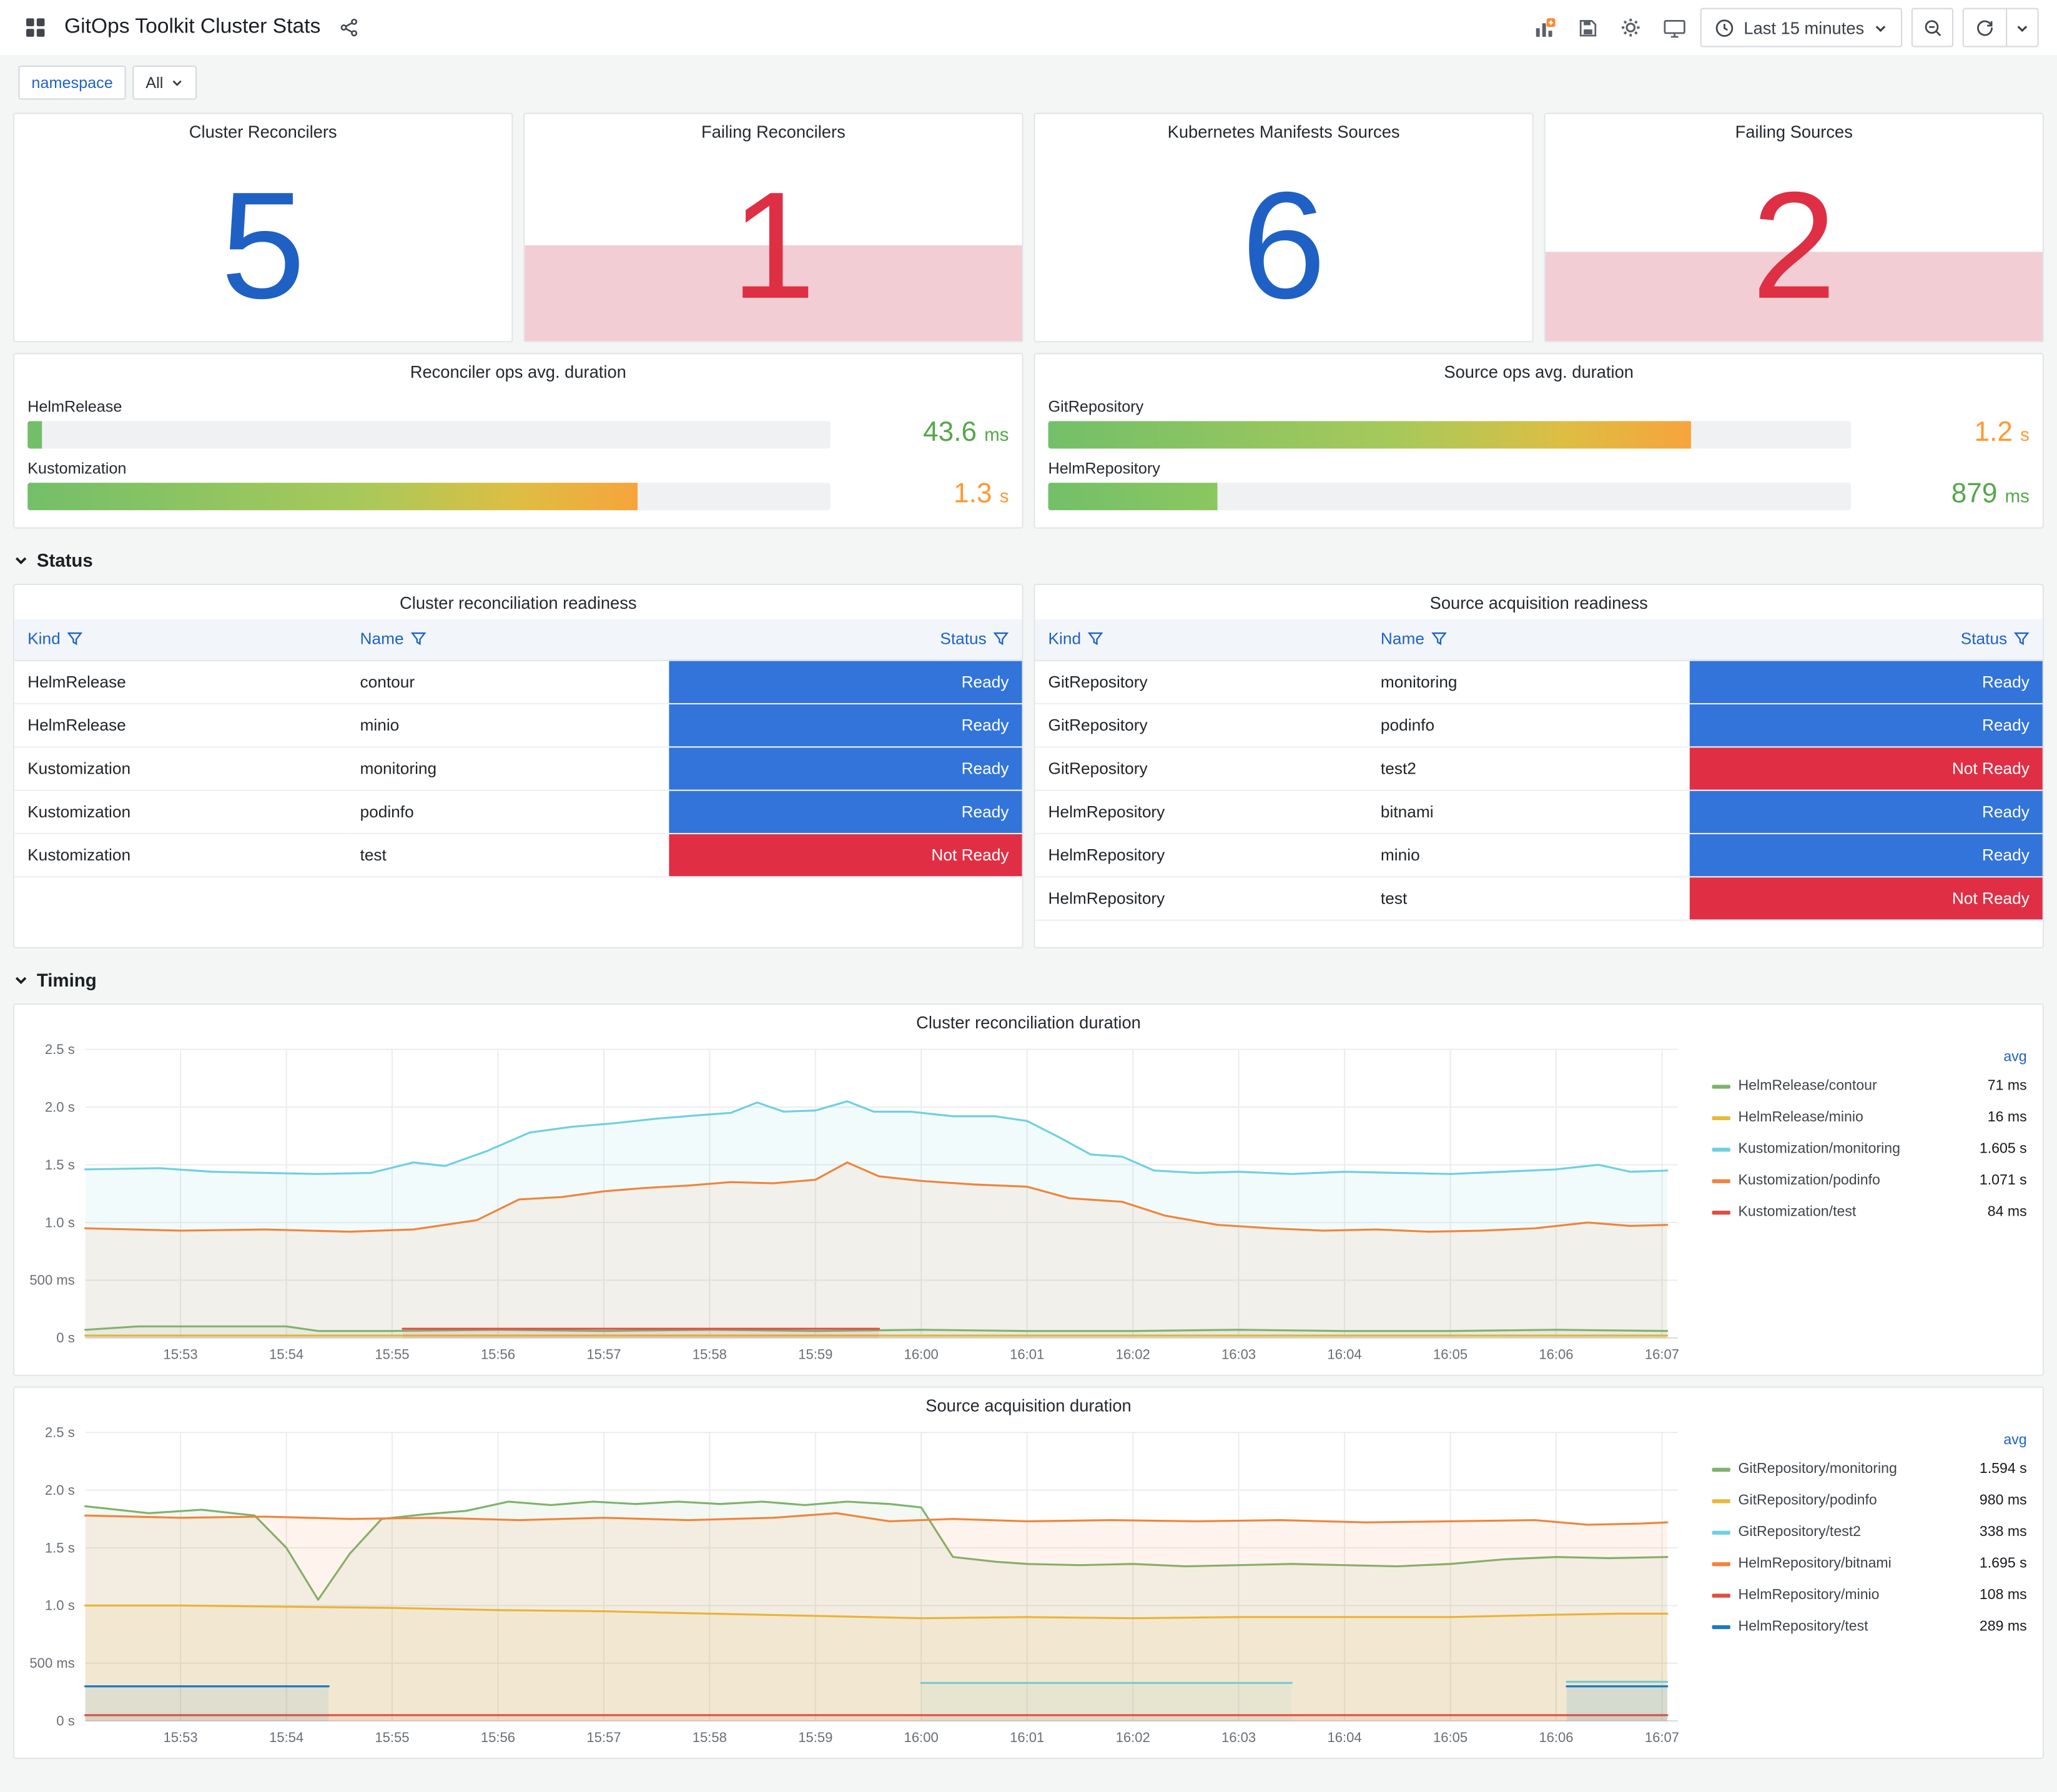  Describe the element at coordinates (518, 602) in the screenshot. I see `panel-title: Cluster reconciliation readiness` at that location.